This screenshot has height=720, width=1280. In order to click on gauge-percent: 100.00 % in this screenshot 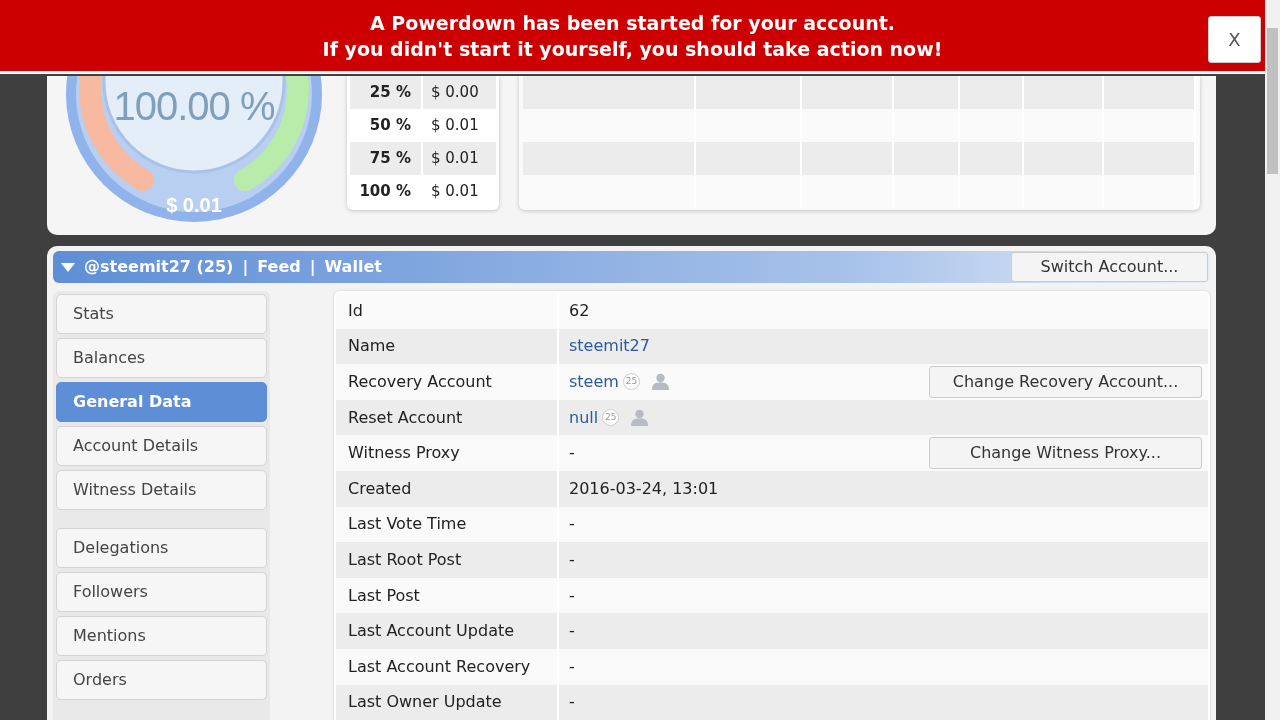, I will do `click(194, 106)`.